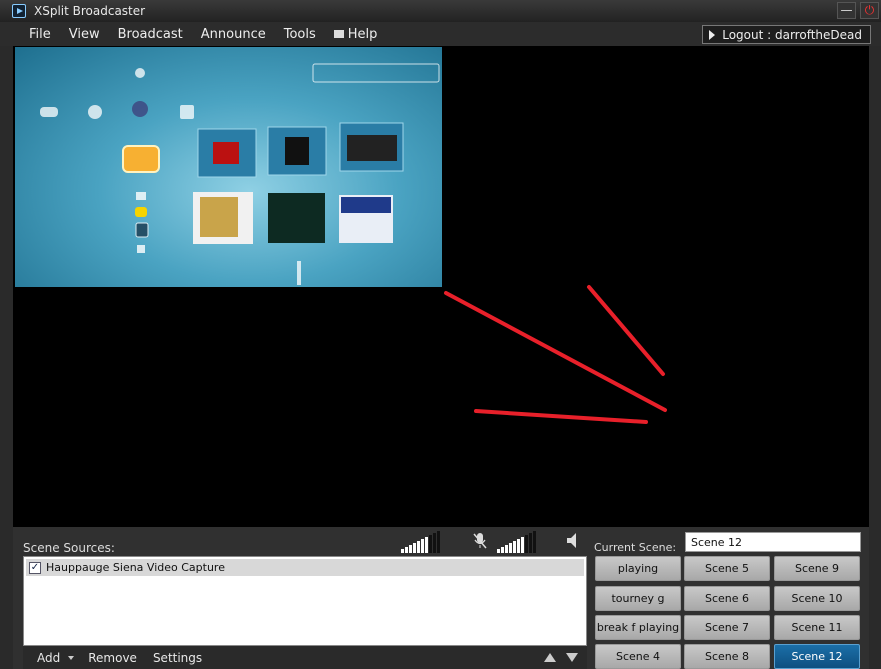 The width and height of the screenshot is (881, 669). I want to click on menu-help: Help, so click(356, 34).